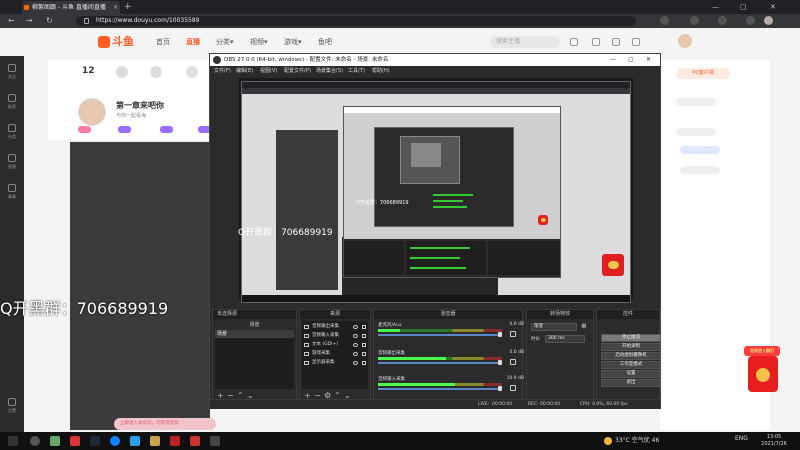  What do you see at coordinates (122, 72) in the screenshot?
I see `gift-icon` at bounding box center [122, 72].